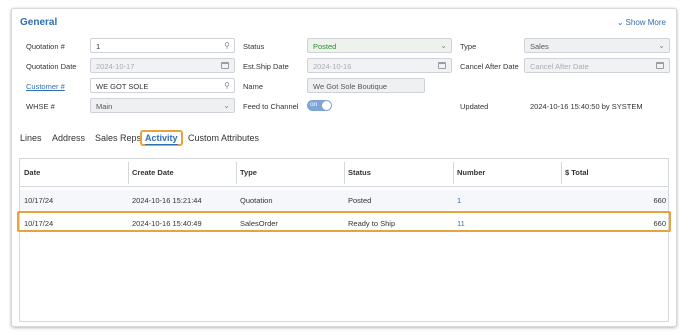 The image size is (688, 335). I want to click on type-select: Sales ⌄, so click(597, 45).